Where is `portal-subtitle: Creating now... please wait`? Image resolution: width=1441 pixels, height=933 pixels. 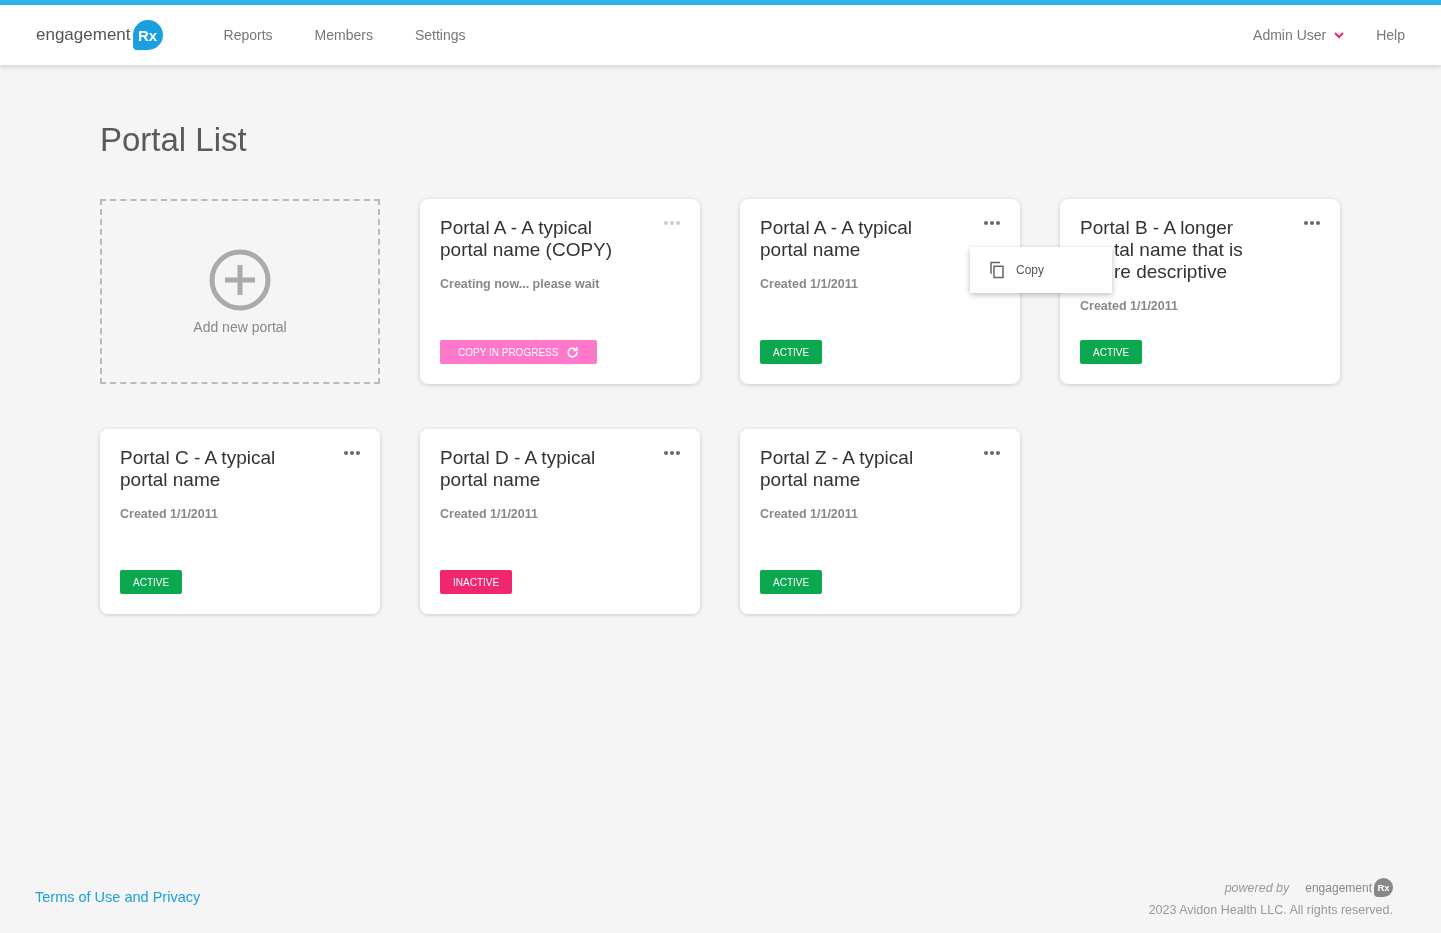 portal-subtitle: Creating now... please wait is located at coordinates (520, 284).